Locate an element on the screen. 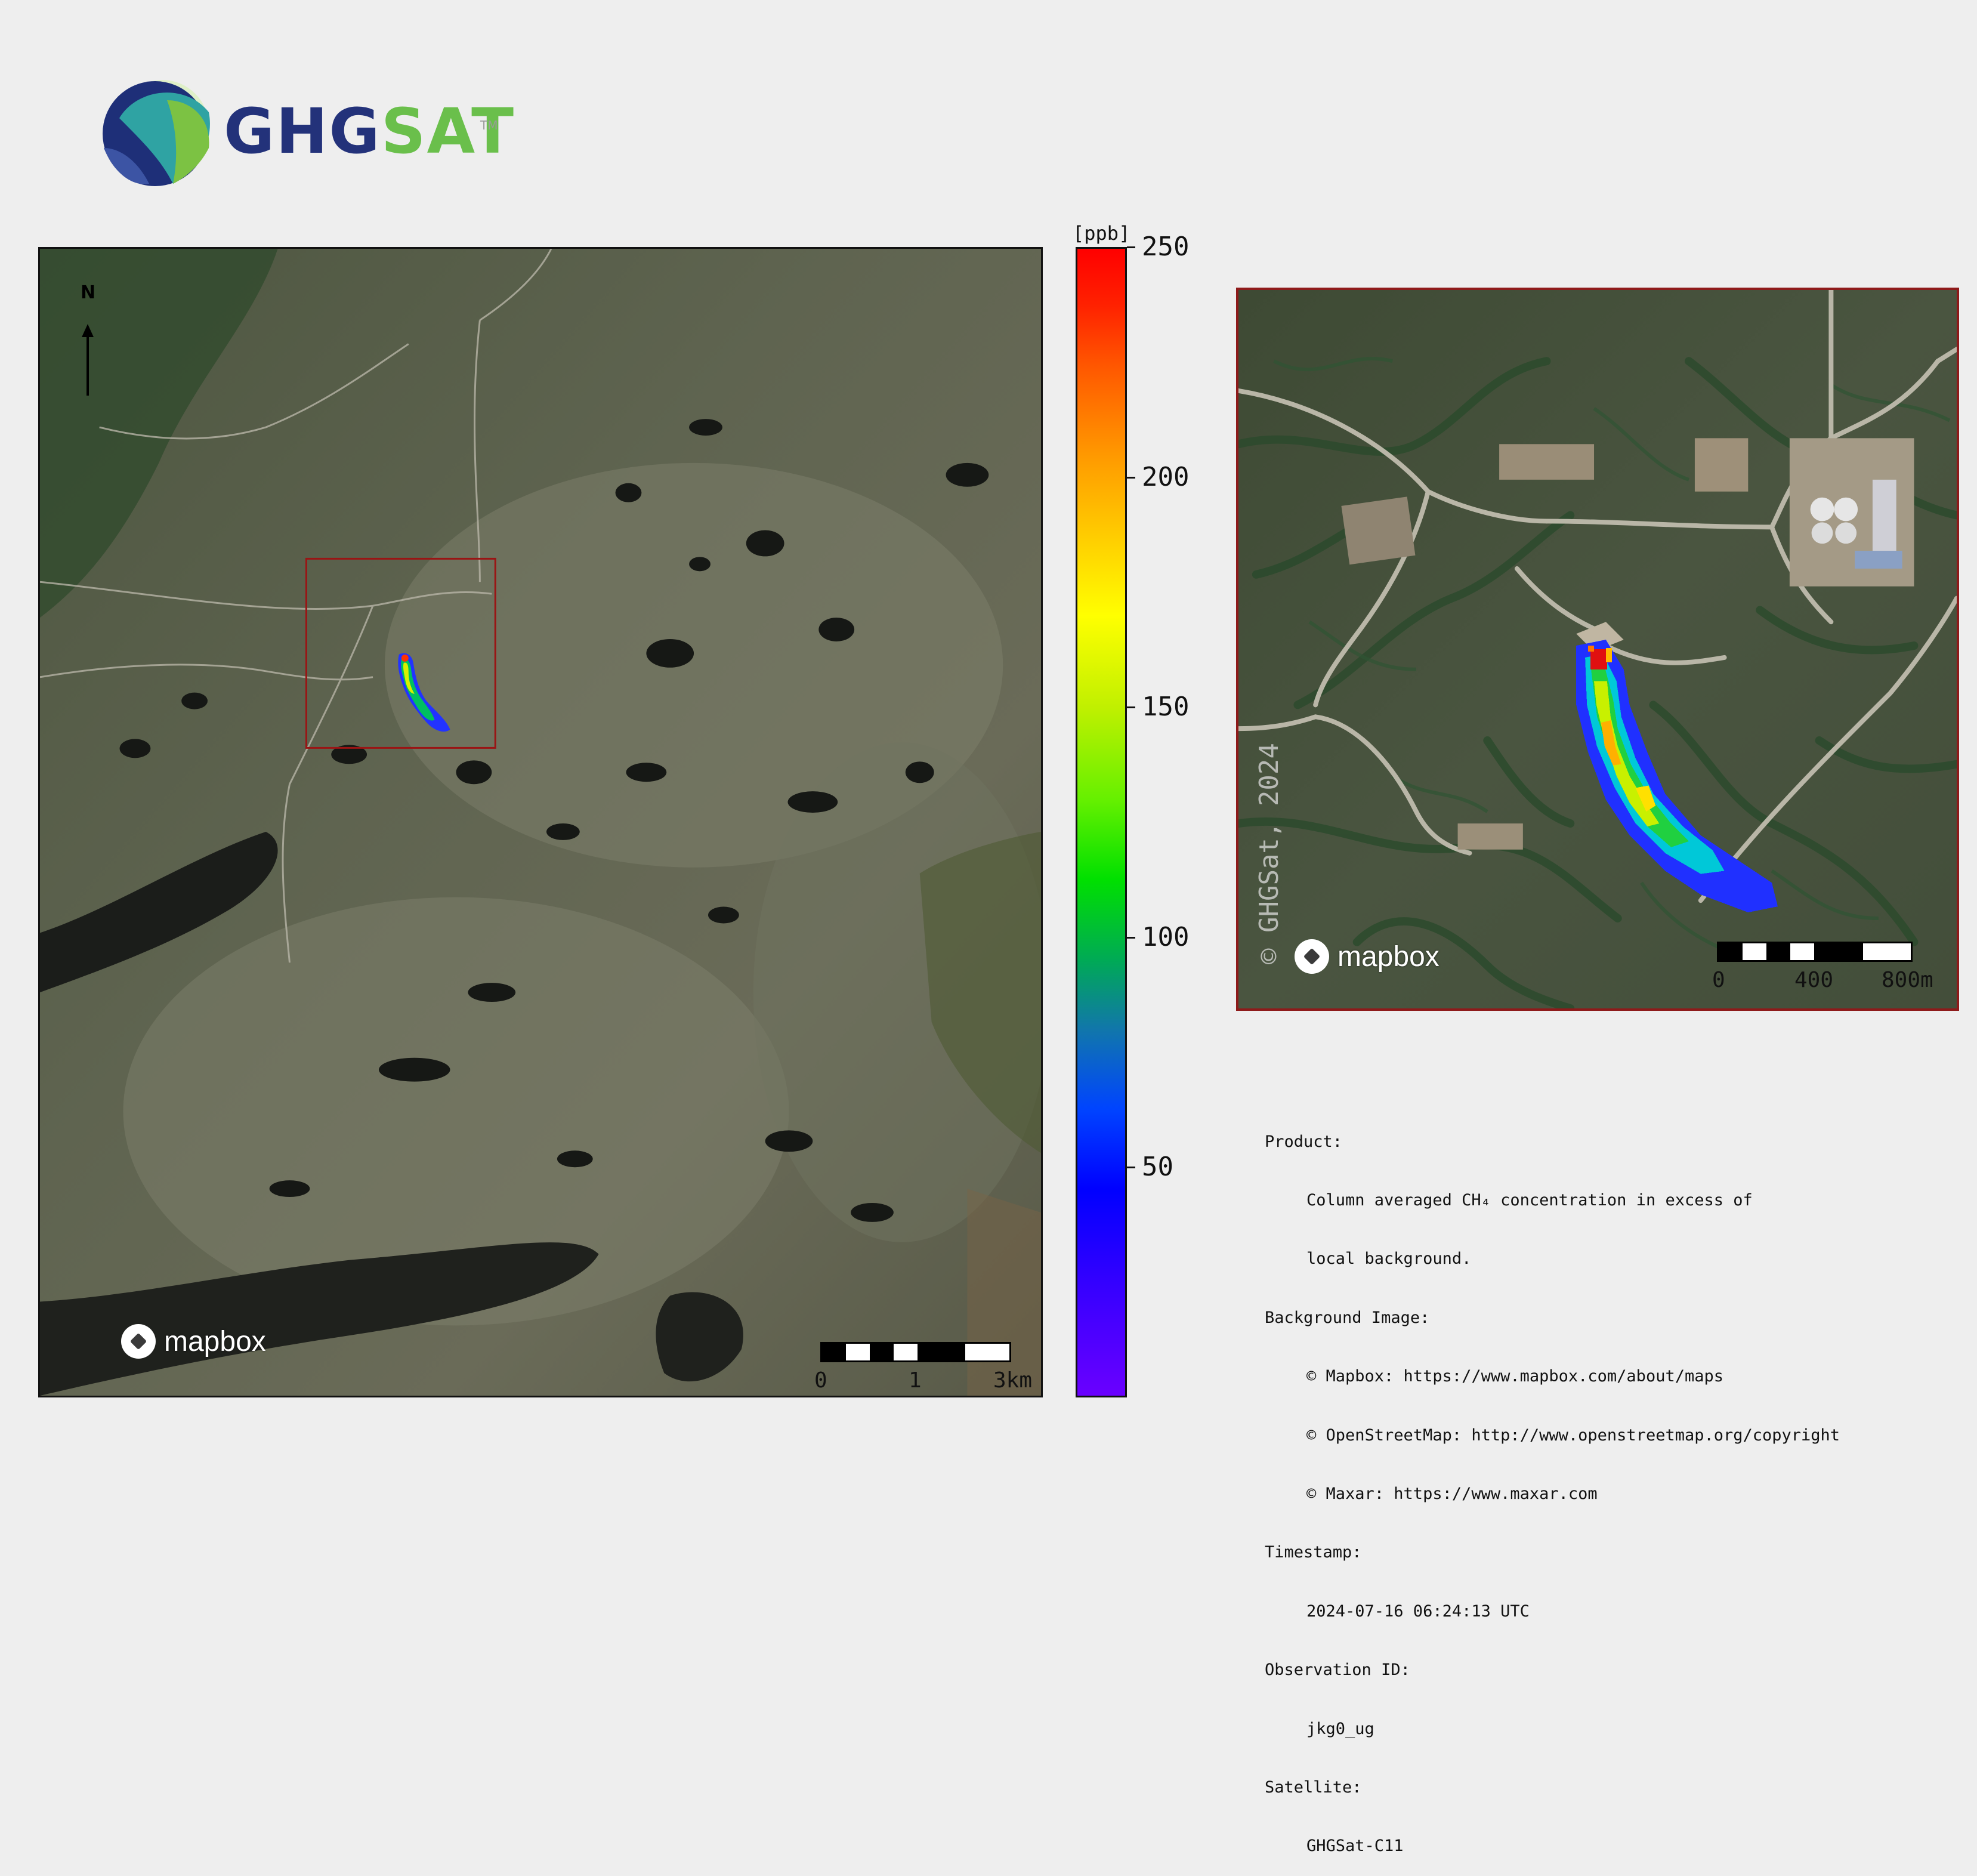  colorbar-unit-label: [ppb] is located at coordinates (1101, 233).